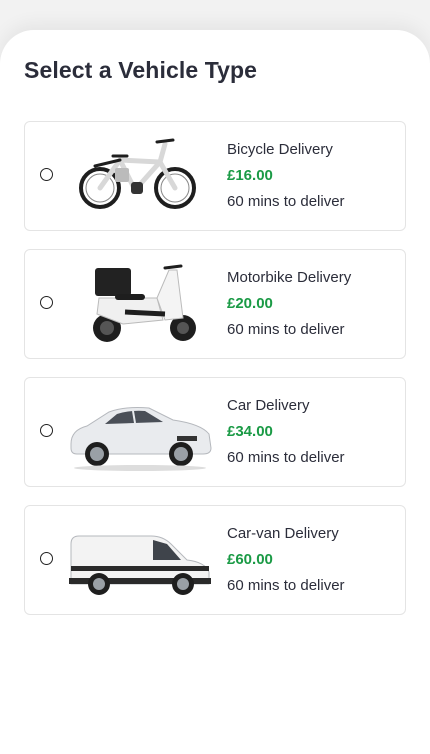 The height and width of the screenshot is (754, 430). Describe the element at coordinates (286, 432) in the screenshot. I see `vehicle-info: Car Delivery £34.00 60 mins to deliver` at that location.